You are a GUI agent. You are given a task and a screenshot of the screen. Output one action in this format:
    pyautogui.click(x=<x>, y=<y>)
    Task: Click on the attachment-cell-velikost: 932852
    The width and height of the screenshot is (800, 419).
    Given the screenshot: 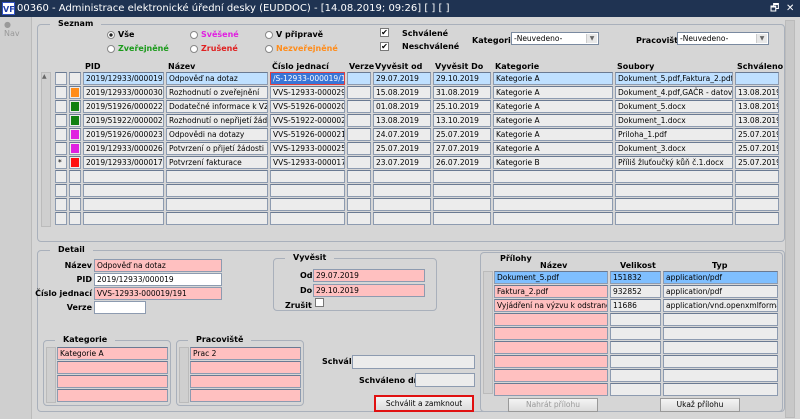 What is the action you would take?
    pyautogui.click(x=635, y=291)
    